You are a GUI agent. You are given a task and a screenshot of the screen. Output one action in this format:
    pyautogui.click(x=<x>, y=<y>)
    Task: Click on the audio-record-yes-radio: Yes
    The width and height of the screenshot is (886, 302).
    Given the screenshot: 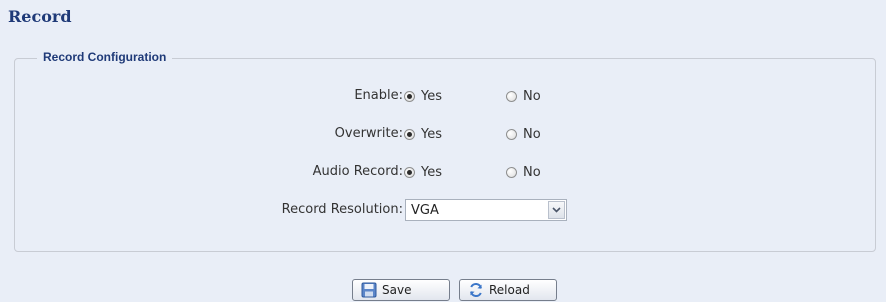 What is the action you would take?
    pyautogui.click(x=423, y=172)
    